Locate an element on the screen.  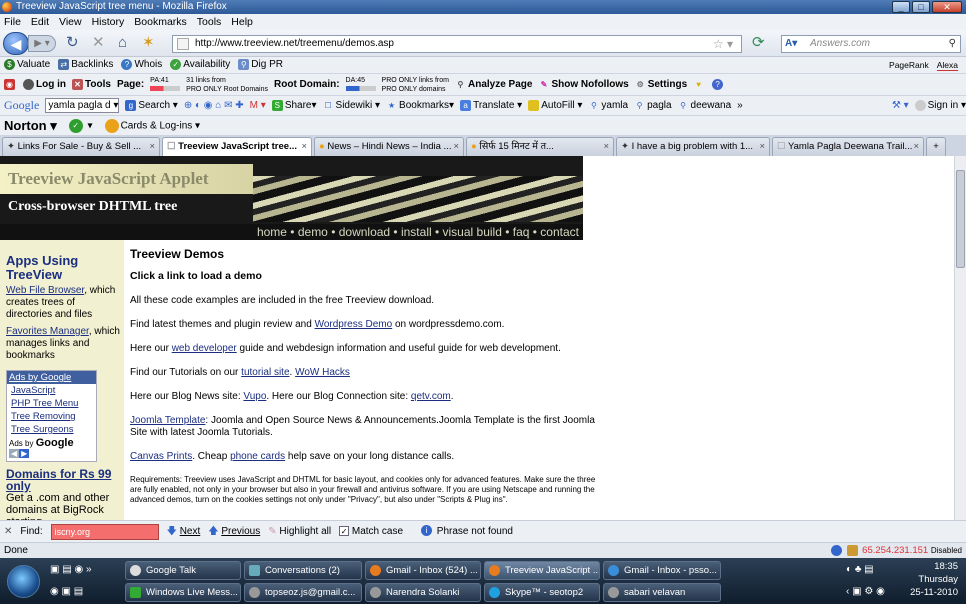
web-developer-link: web developer is located at coordinates (204, 348).